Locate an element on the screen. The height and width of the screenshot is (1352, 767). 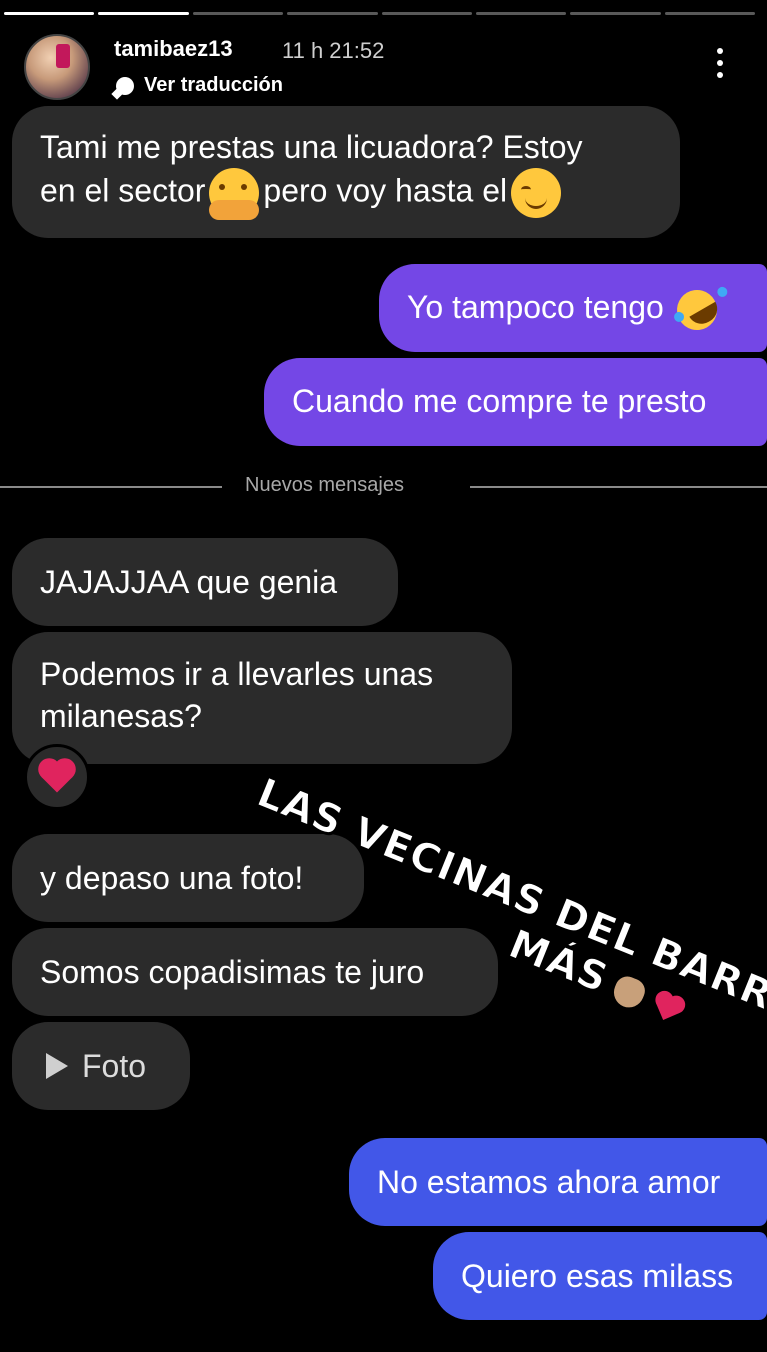
message-outgoing: No estamos ahora amor is located at coordinates (558, 1182).